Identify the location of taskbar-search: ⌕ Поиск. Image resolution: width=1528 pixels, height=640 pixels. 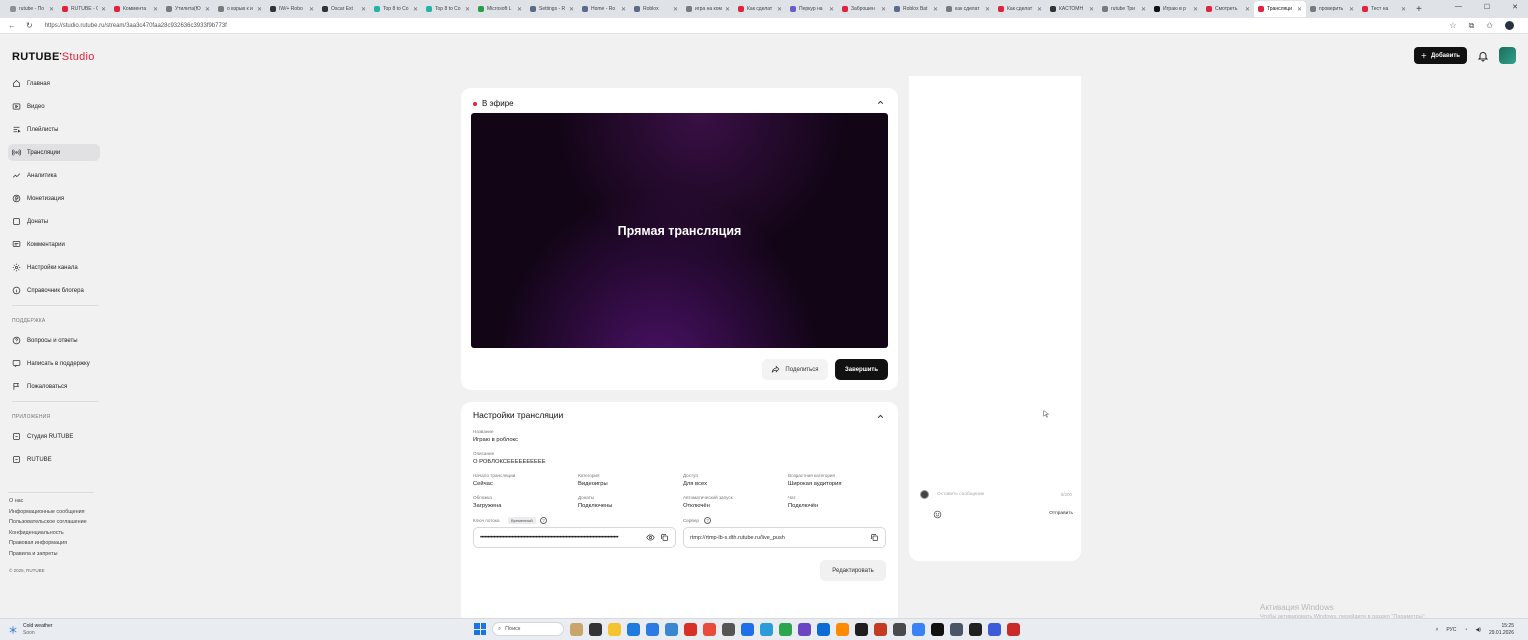
(528, 629).